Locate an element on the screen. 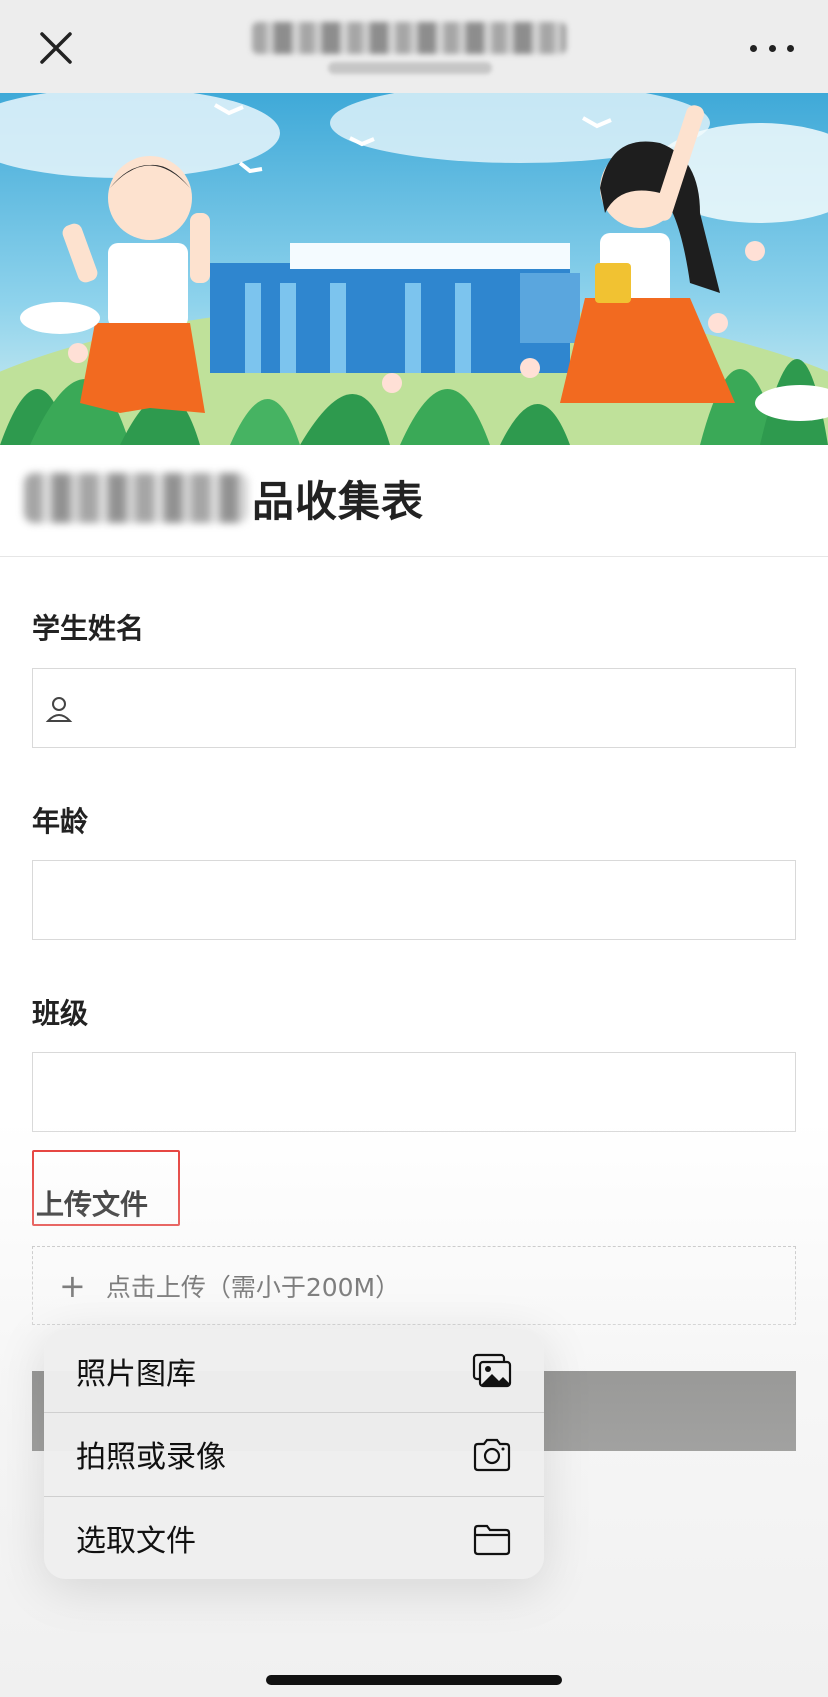 The image size is (828, 1697). form-title: 品收集表 is located at coordinates (224, 498).